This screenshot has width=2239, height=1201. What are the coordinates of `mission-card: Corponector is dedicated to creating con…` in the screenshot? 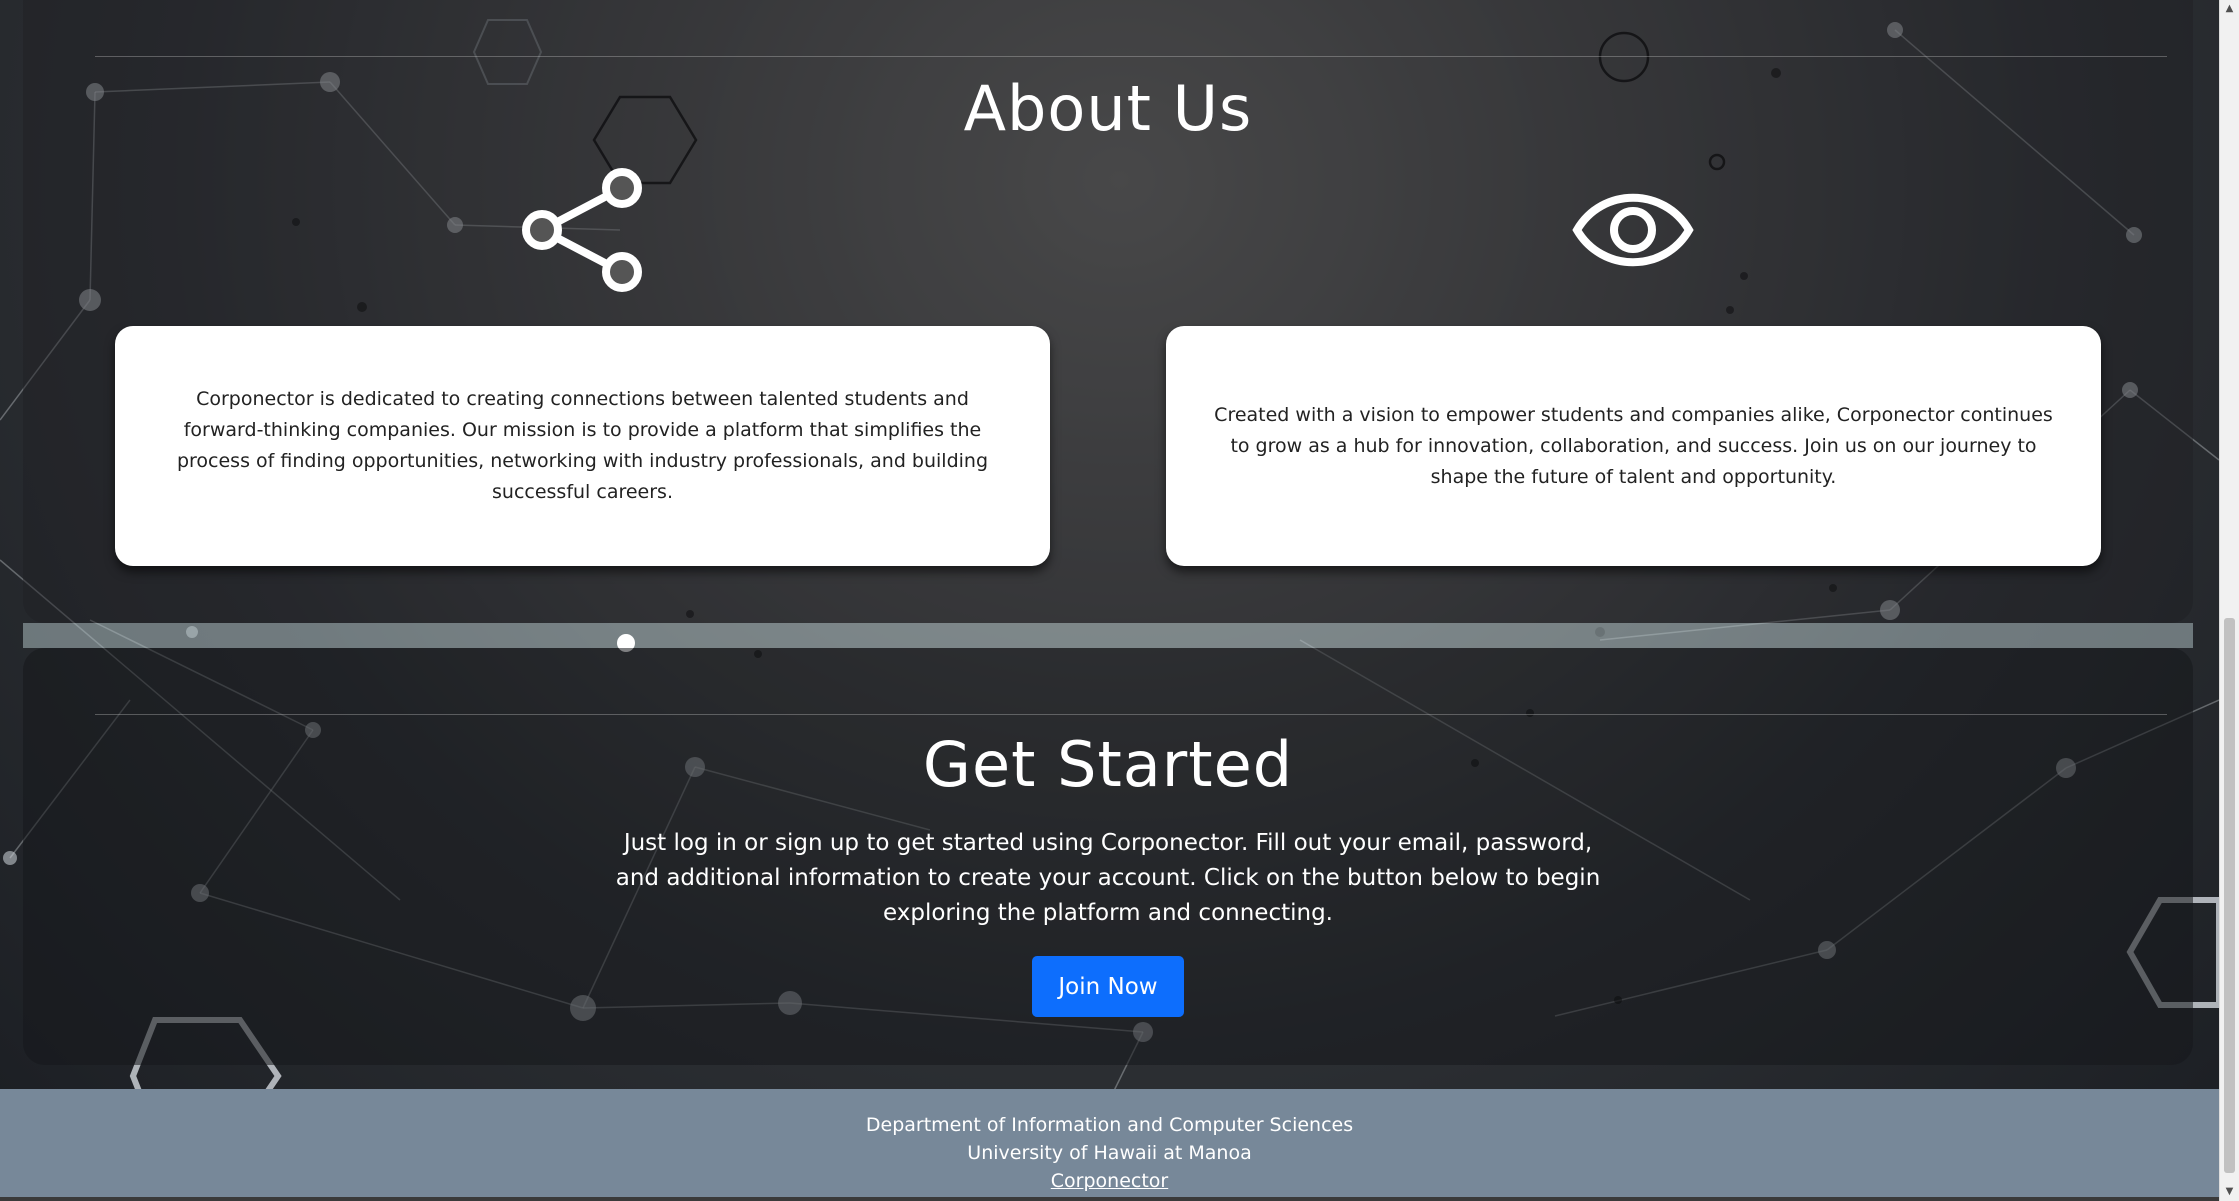 It's located at (582, 446).